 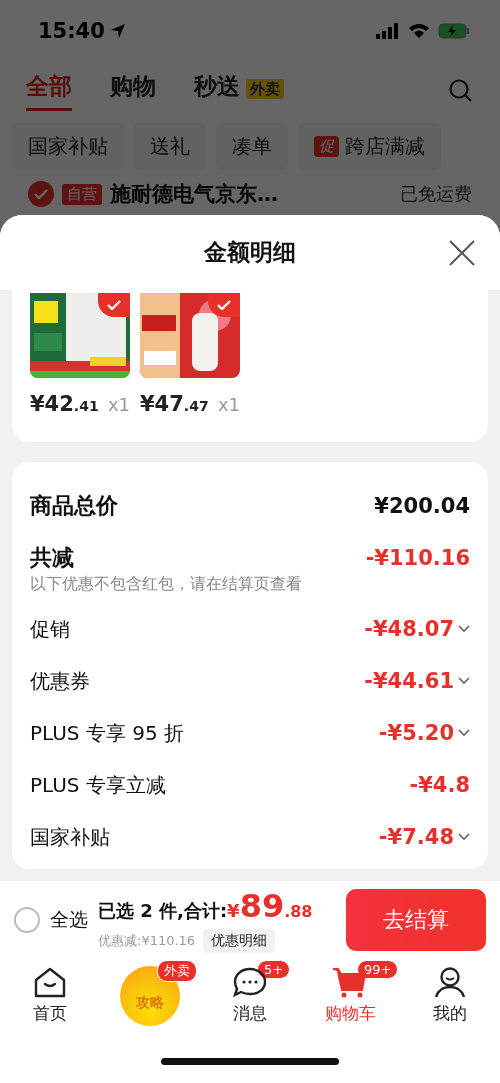 I want to click on signal-icon, so click(x=388, y=31).